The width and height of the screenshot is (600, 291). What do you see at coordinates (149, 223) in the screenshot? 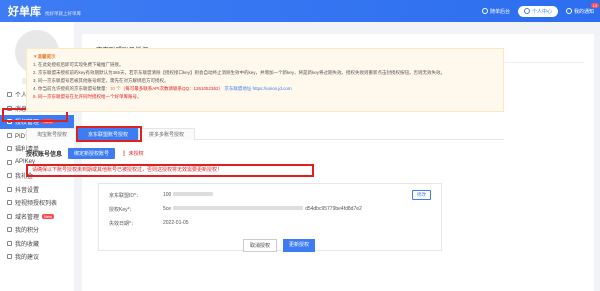
I see `info-row-expiry: 失效日期*： 2022-01-05` at bounding box center [149, 223].